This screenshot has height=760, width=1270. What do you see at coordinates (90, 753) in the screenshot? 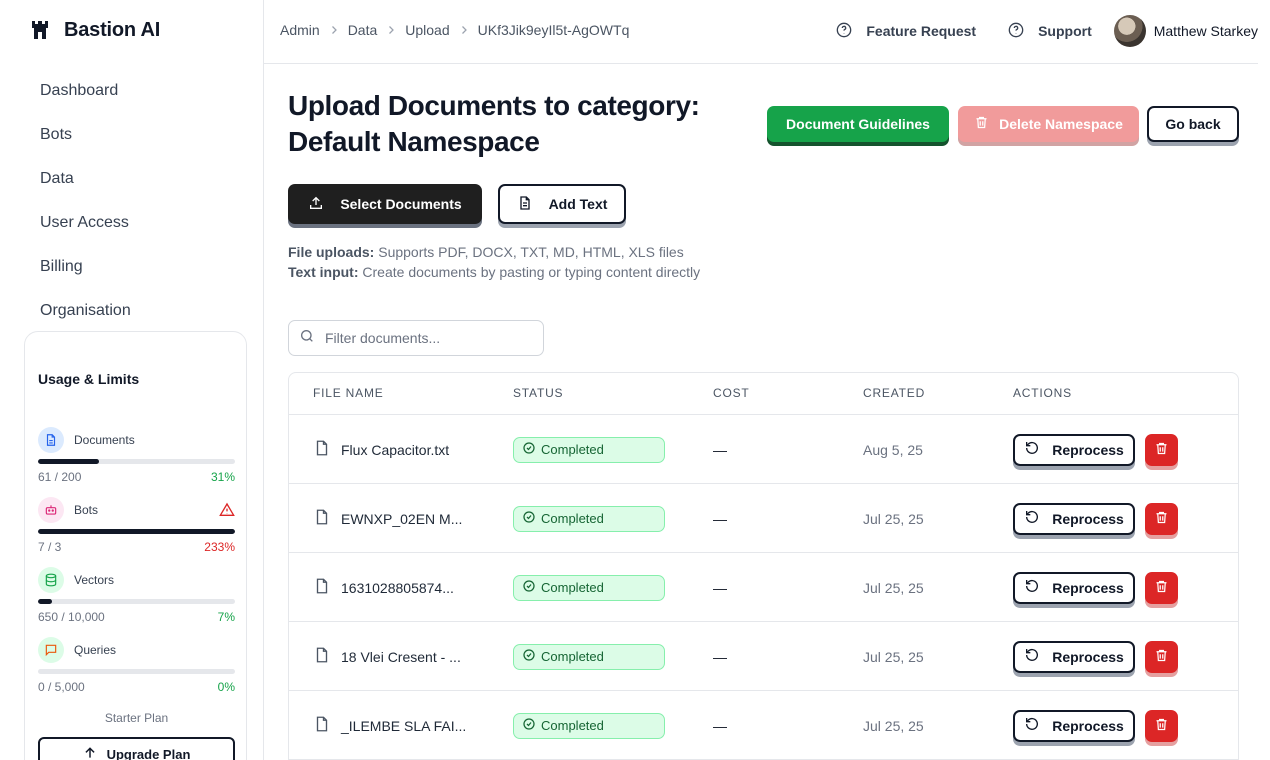
I see `arrow-up-icon` at bounding box center [90, 753].